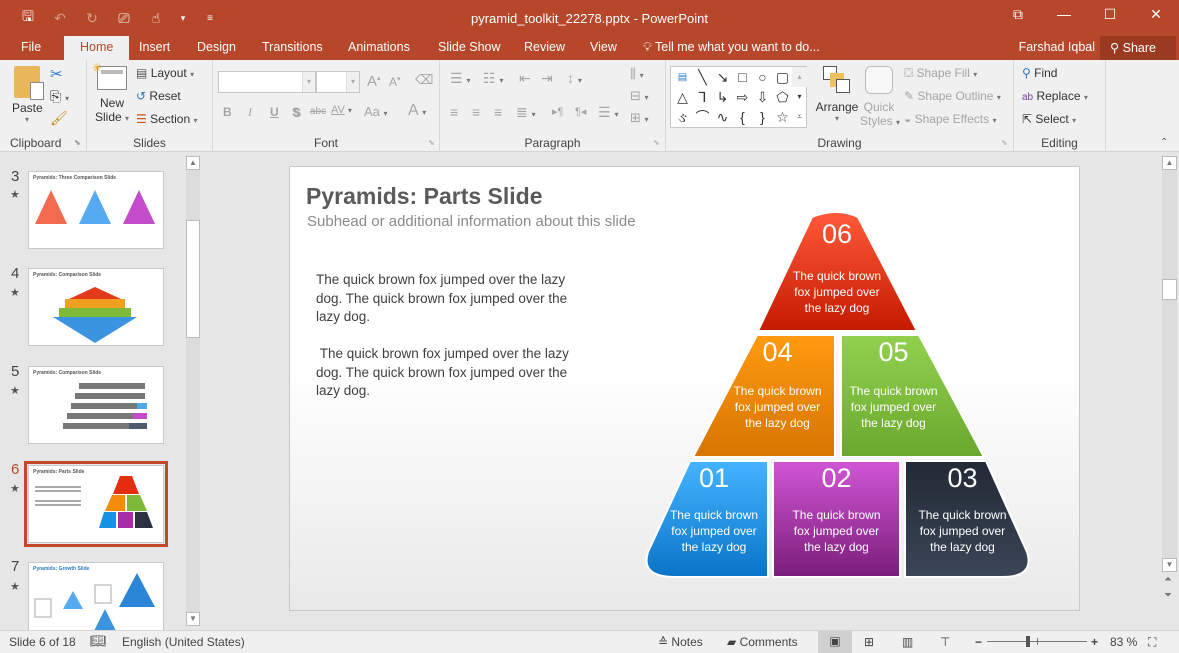  I want to click on zoom-level: 83 %, so click(1123, 642).